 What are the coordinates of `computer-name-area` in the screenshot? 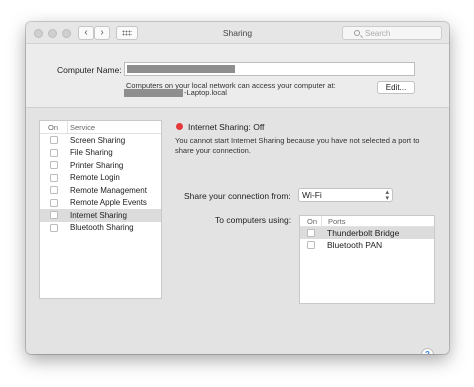 It's located at (237, 76).